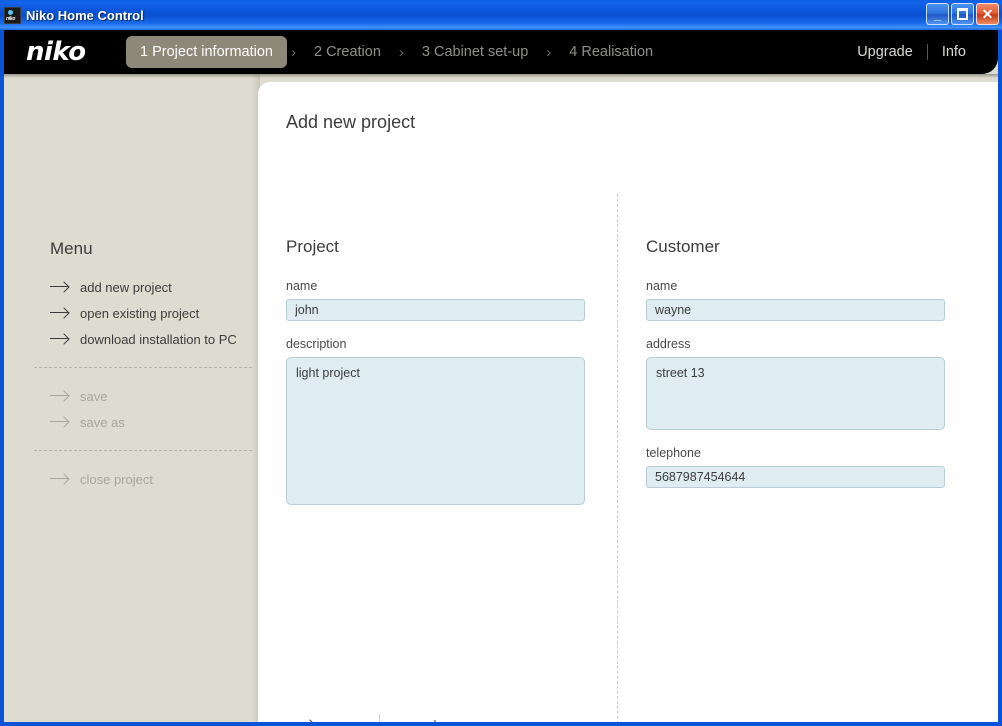 The height and width of the screenshot is (726, 1002). What do you see at coordinates (435, 431) in the screenshot?
I see `project-description-input: light project` at bounding box center [435, 431].